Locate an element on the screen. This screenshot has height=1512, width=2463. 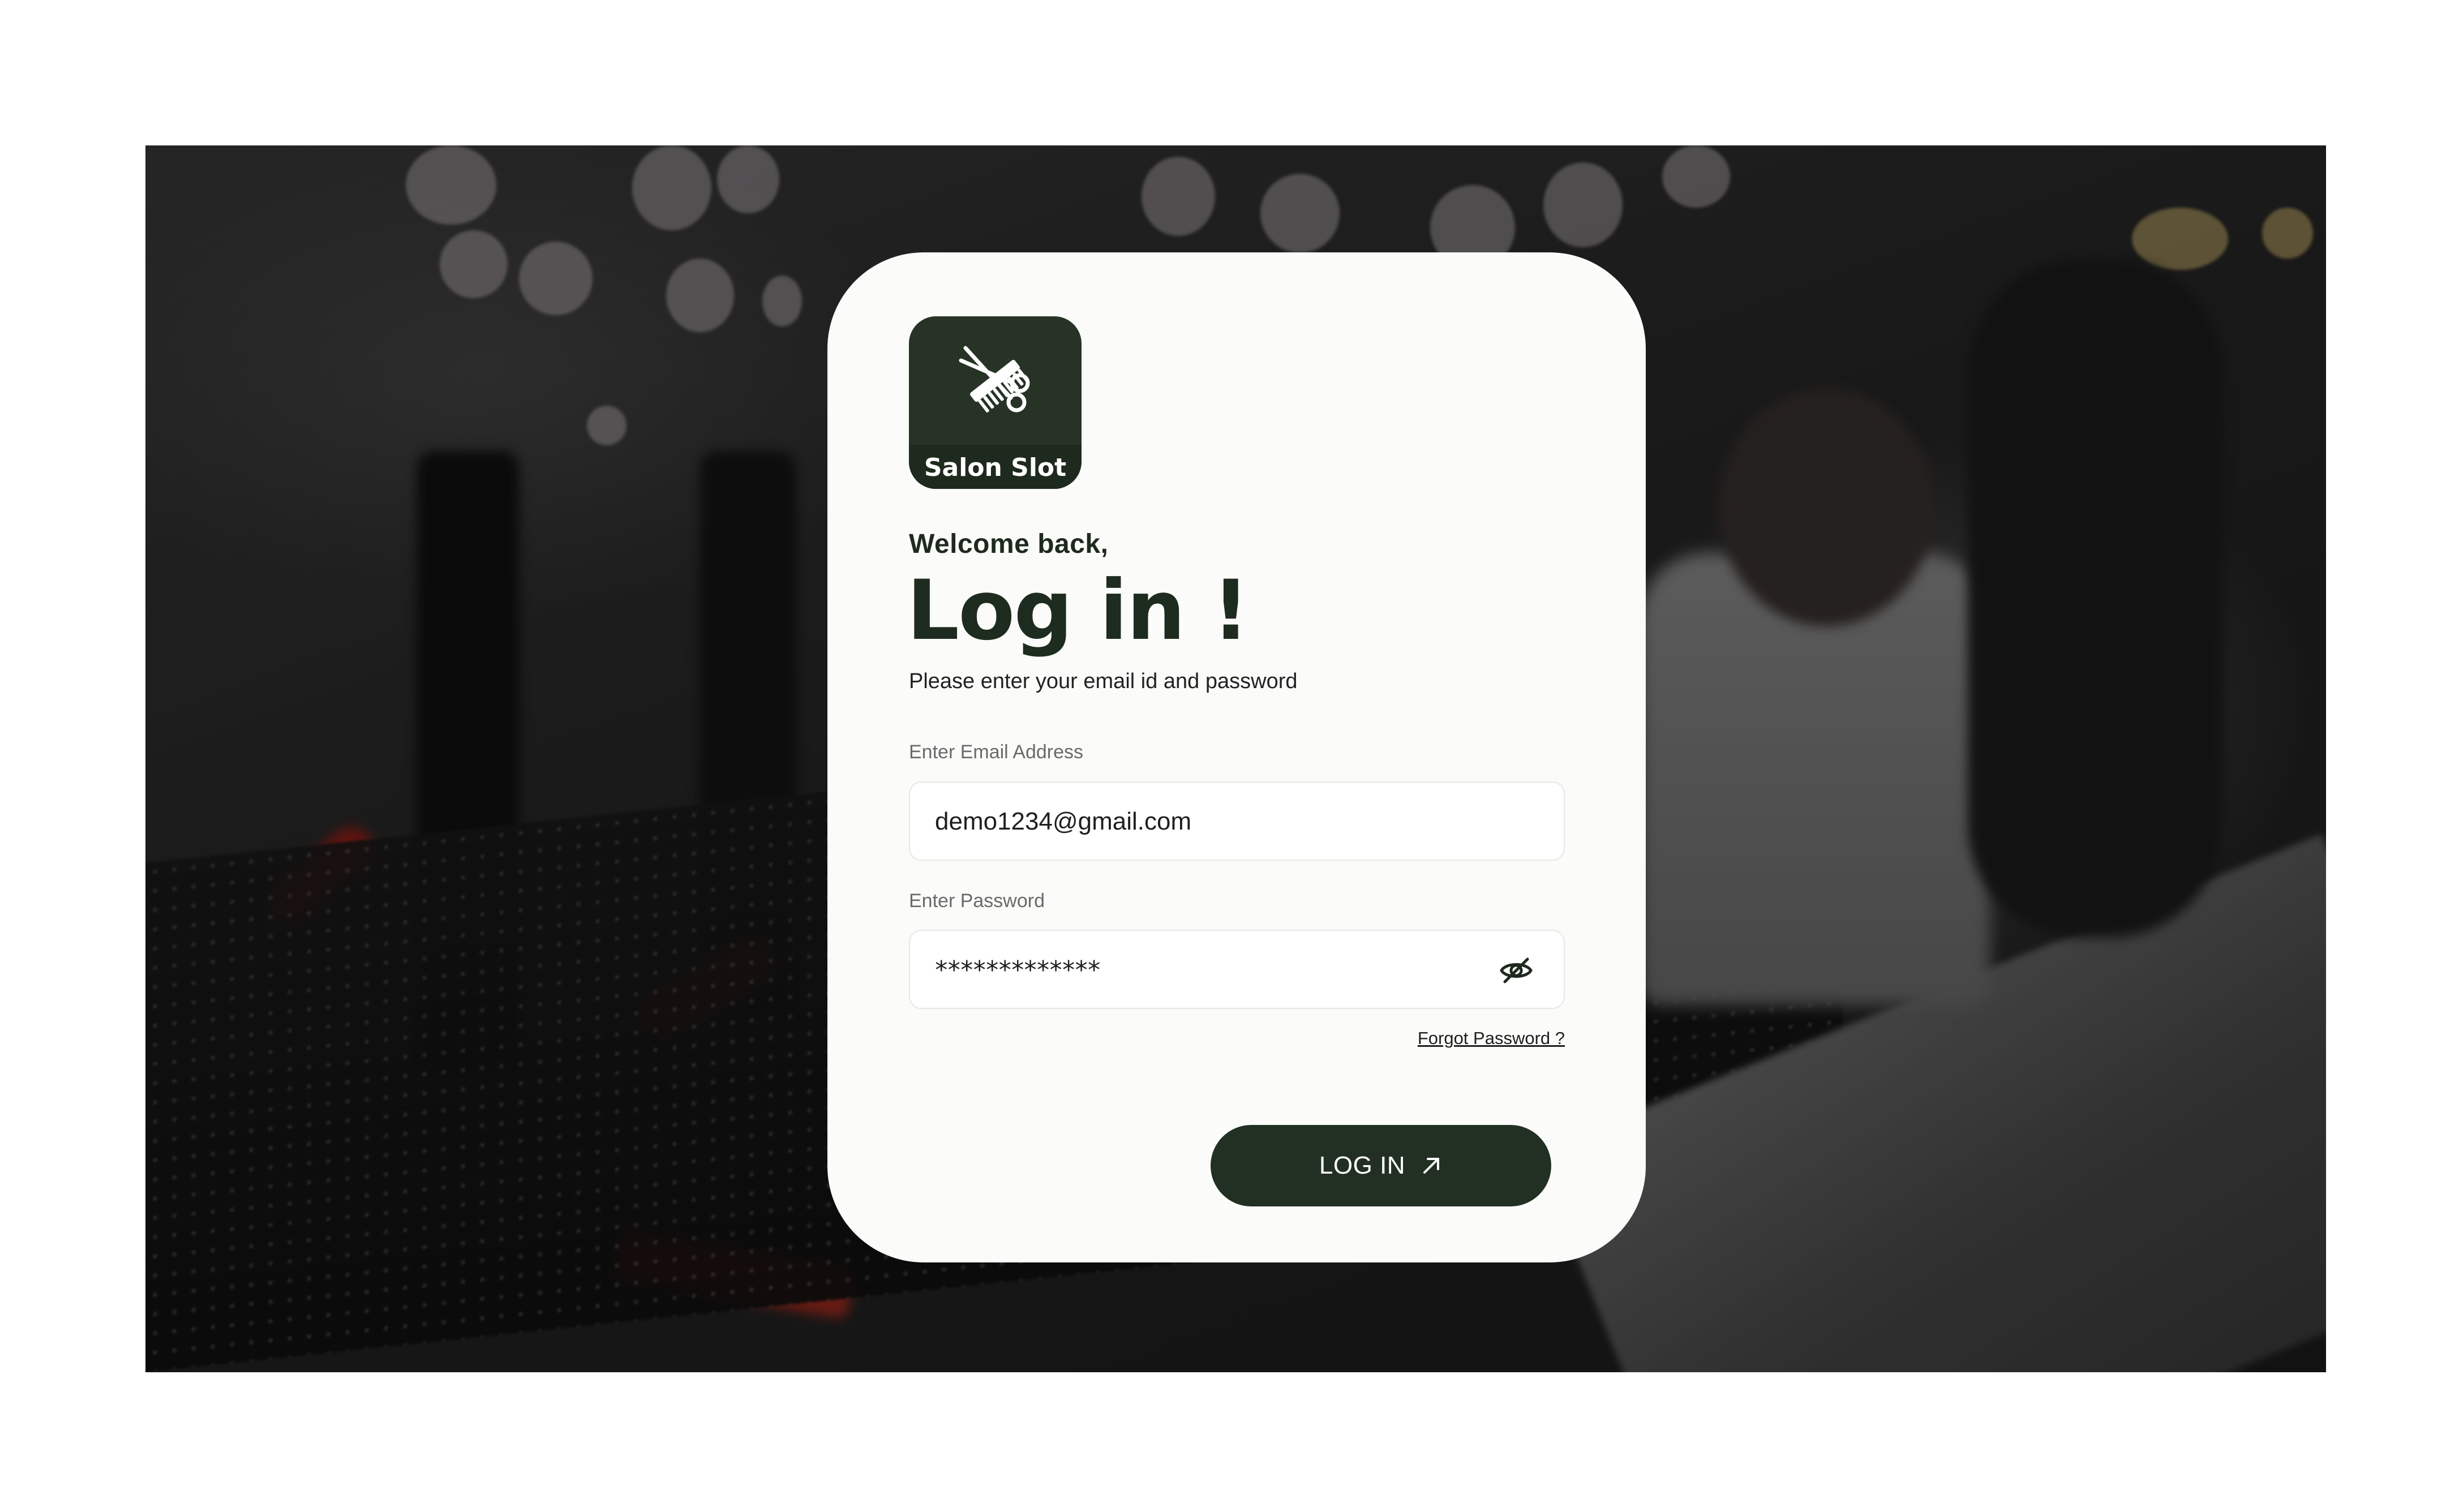
arrow-up-right-icon is located at coordinates (1431, 1166).